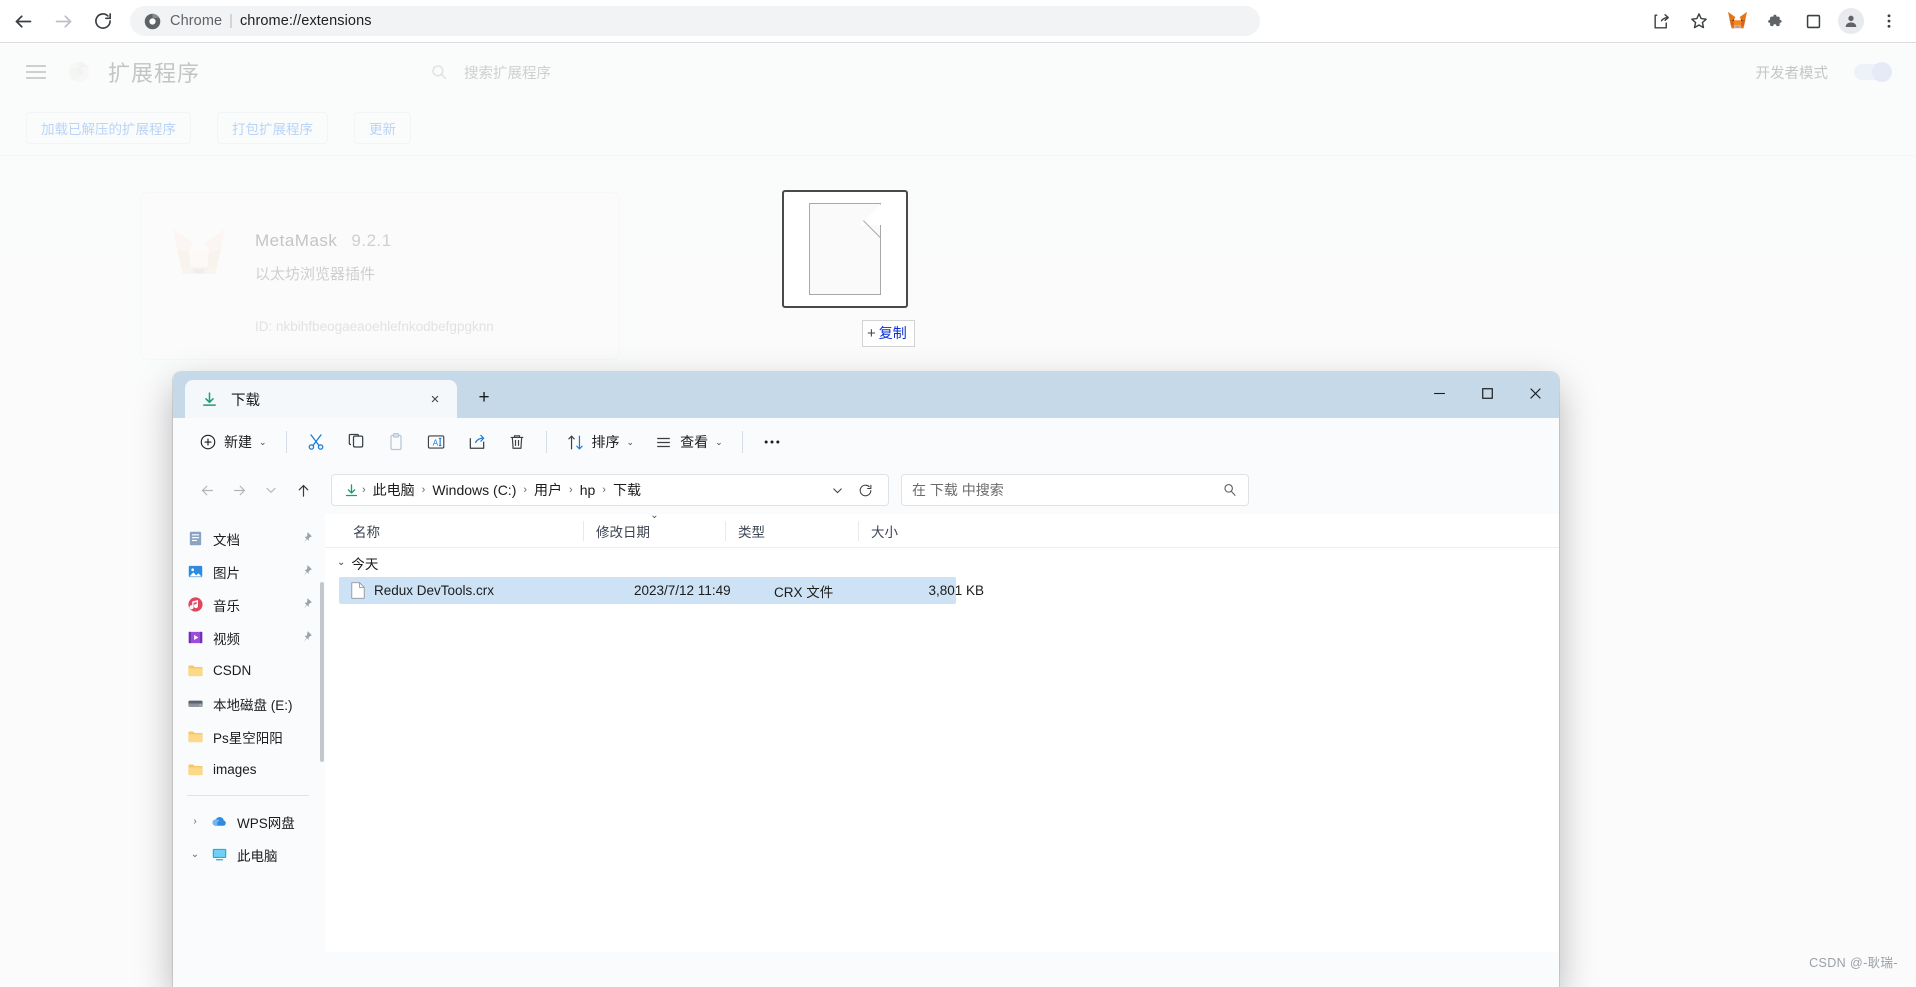 This screenshot has height=987, width=1916. I want to click on extension-id: ID: nkbihfbeogaeaoehlefnkodbefgpgknn, so click(374, 326).